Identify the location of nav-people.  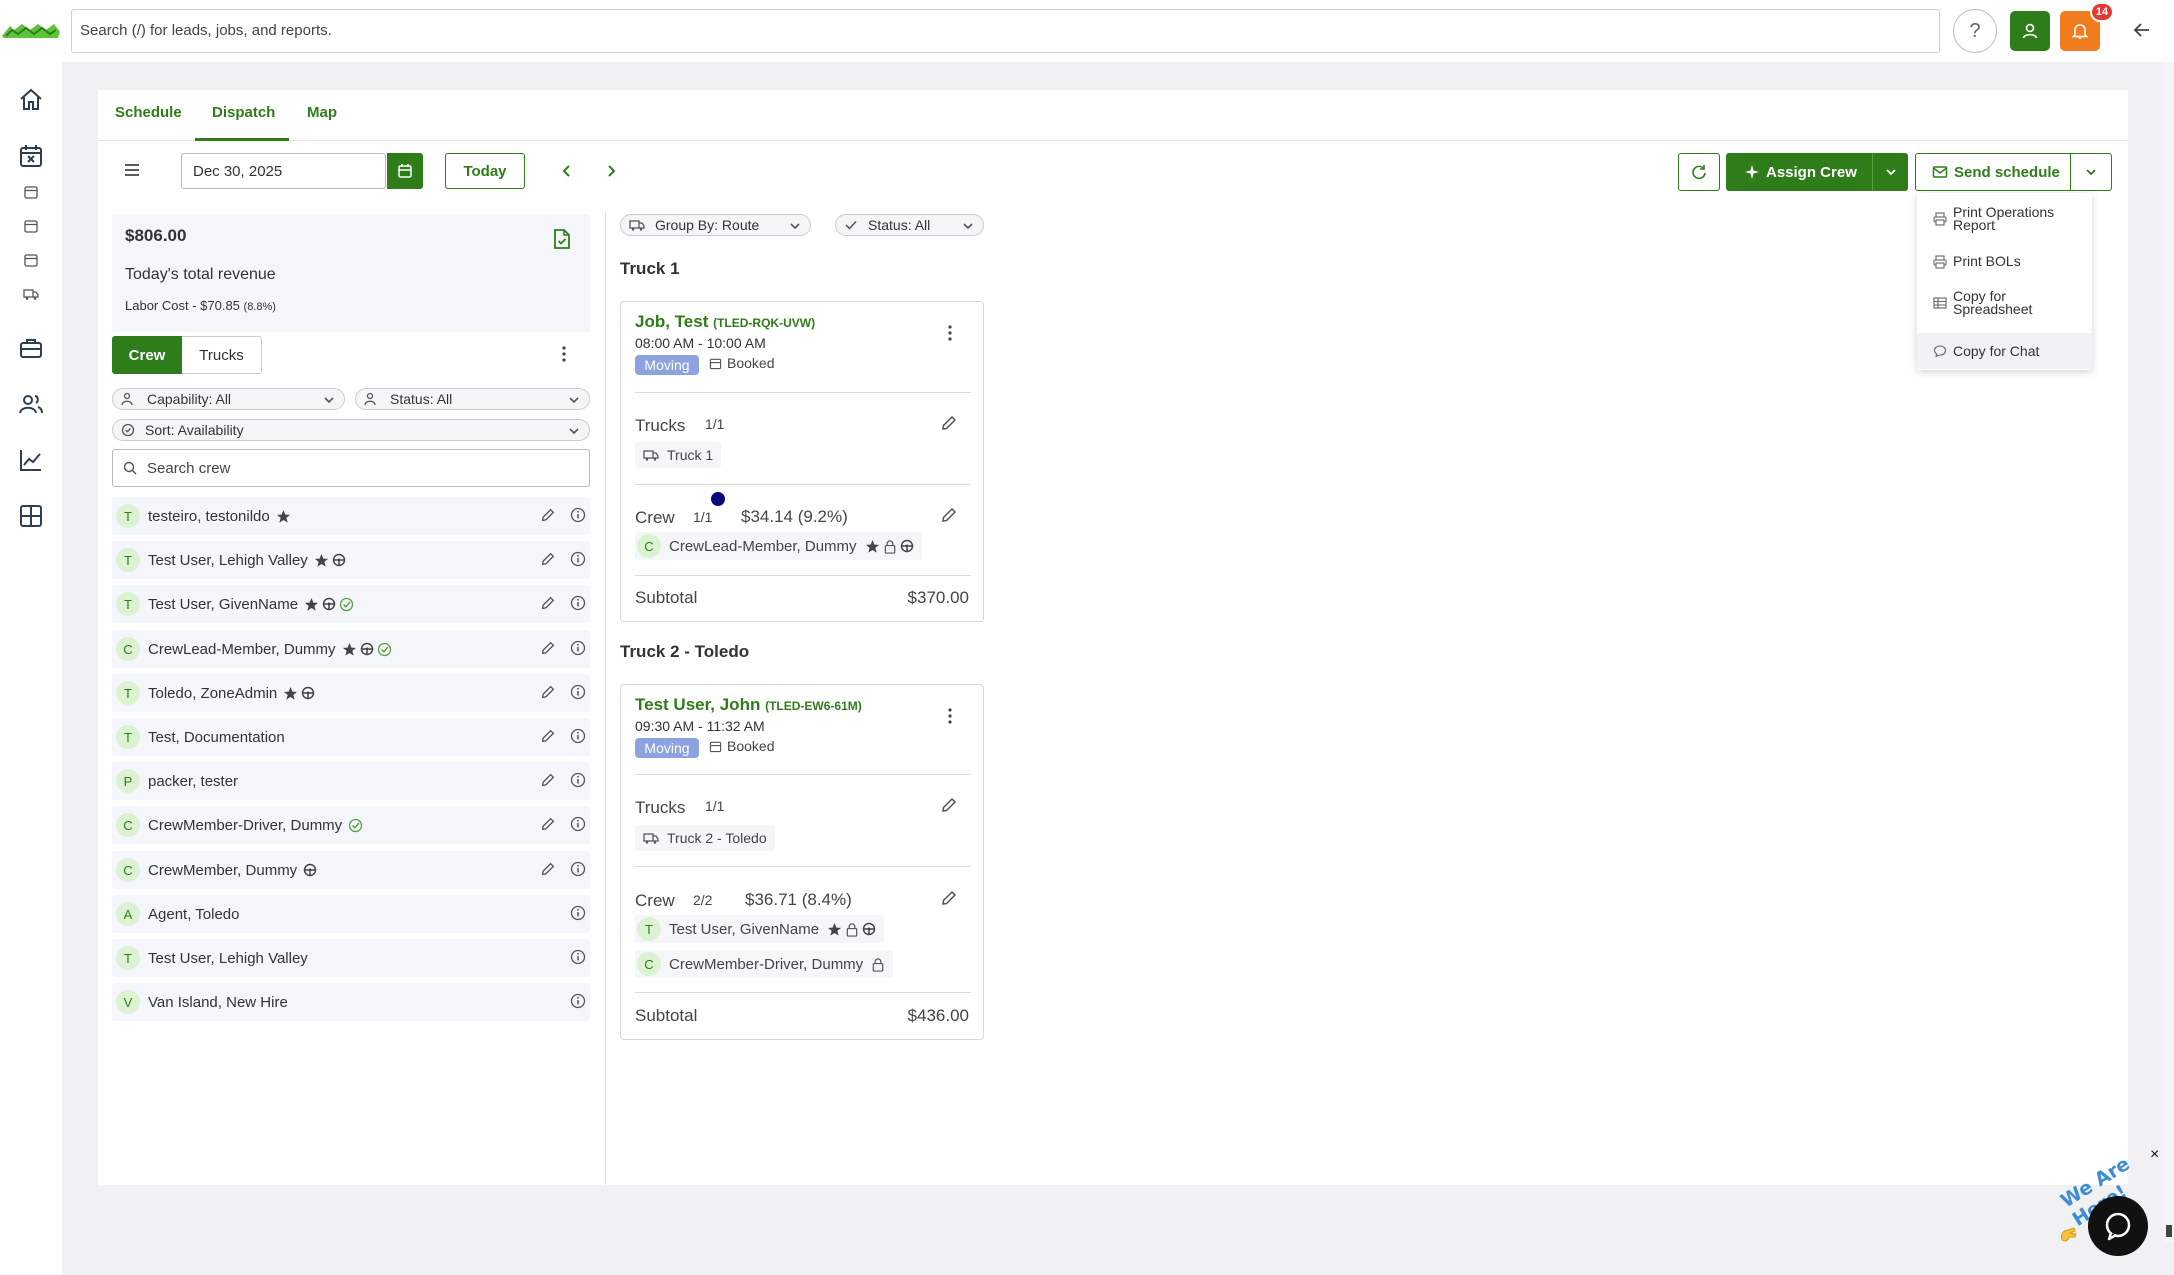
(31, 404).